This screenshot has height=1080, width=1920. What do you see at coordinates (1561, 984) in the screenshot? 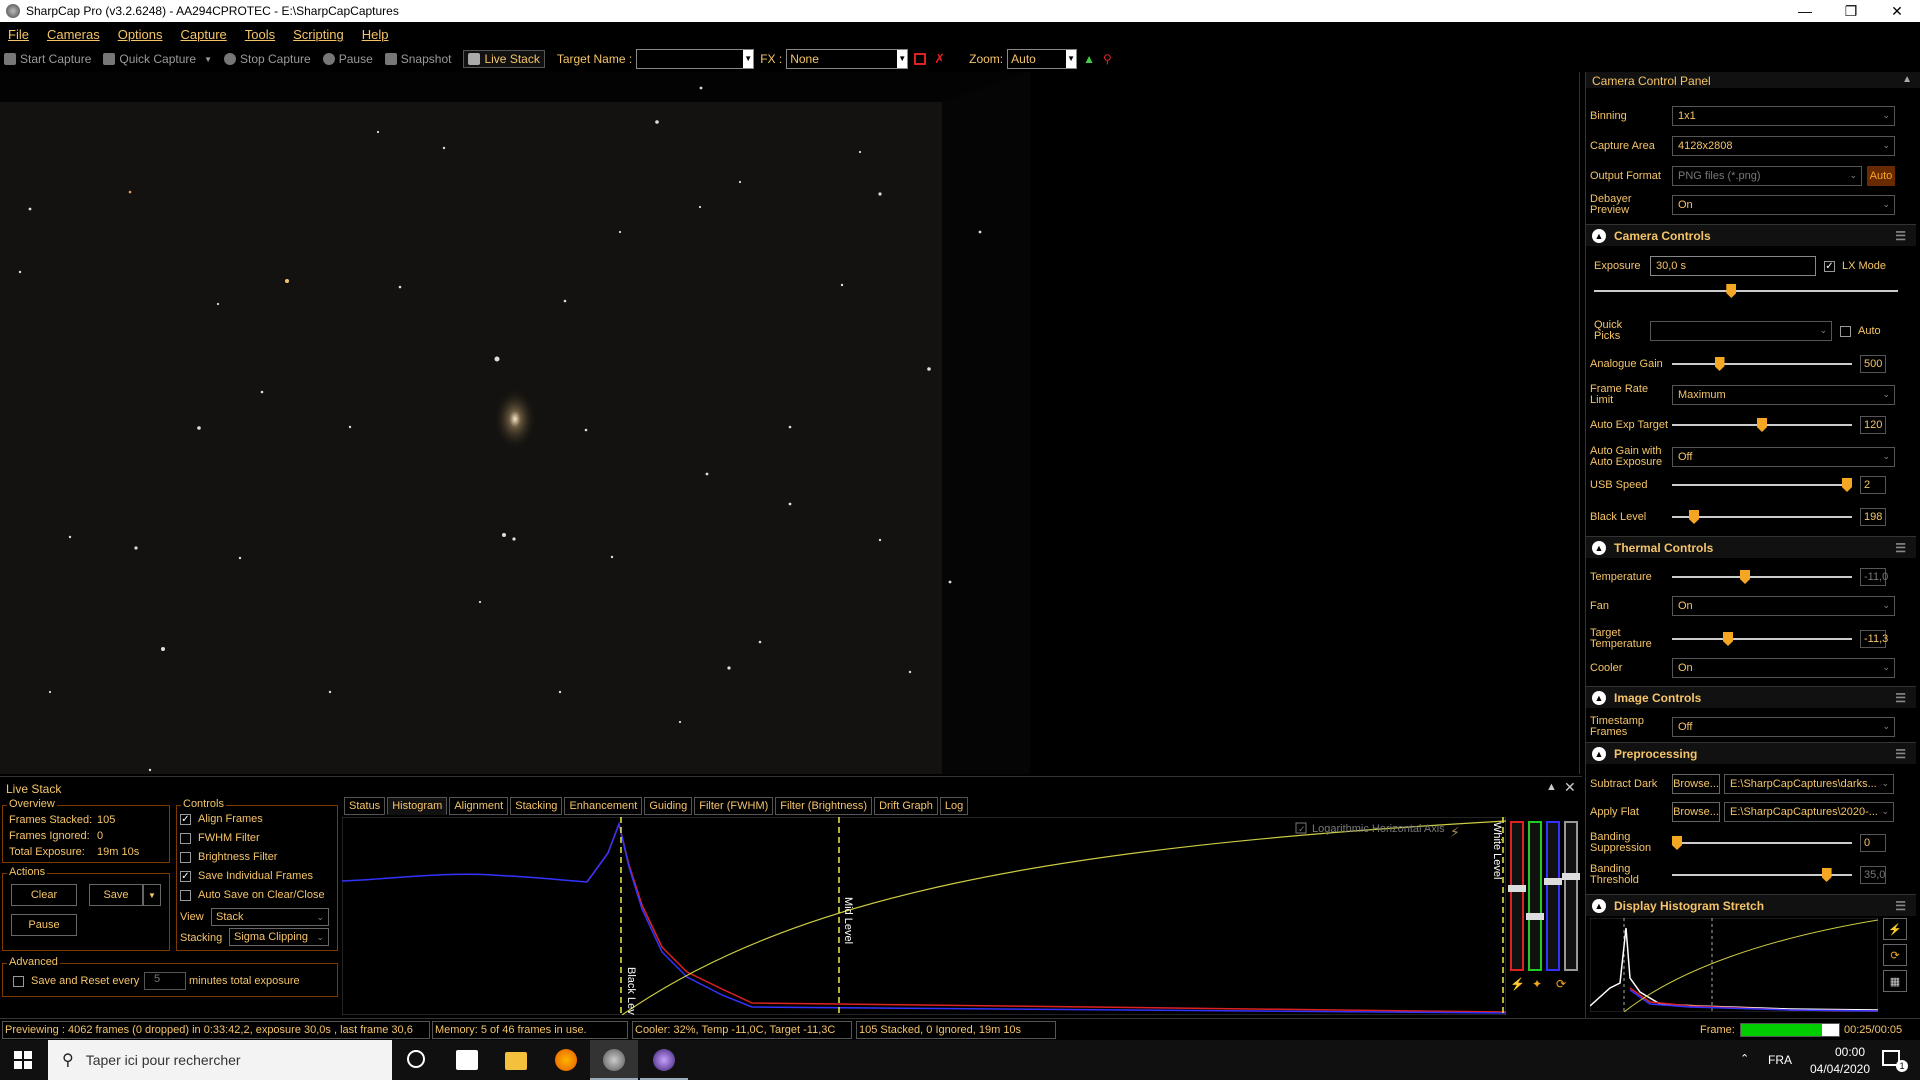
I see `reset-level-icon: ⟳` at bounding box center [1561, 984].